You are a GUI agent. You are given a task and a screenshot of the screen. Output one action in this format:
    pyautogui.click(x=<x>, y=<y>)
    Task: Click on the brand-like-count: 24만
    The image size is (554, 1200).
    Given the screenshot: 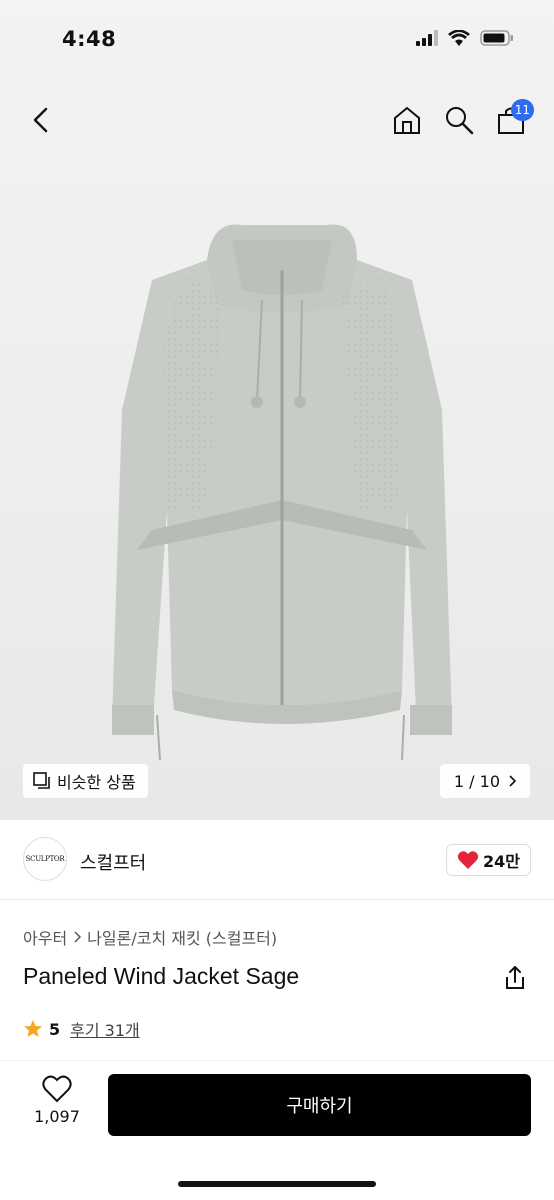 What is the action you would take?
    pyautogui.click(x=501, y=861)
    